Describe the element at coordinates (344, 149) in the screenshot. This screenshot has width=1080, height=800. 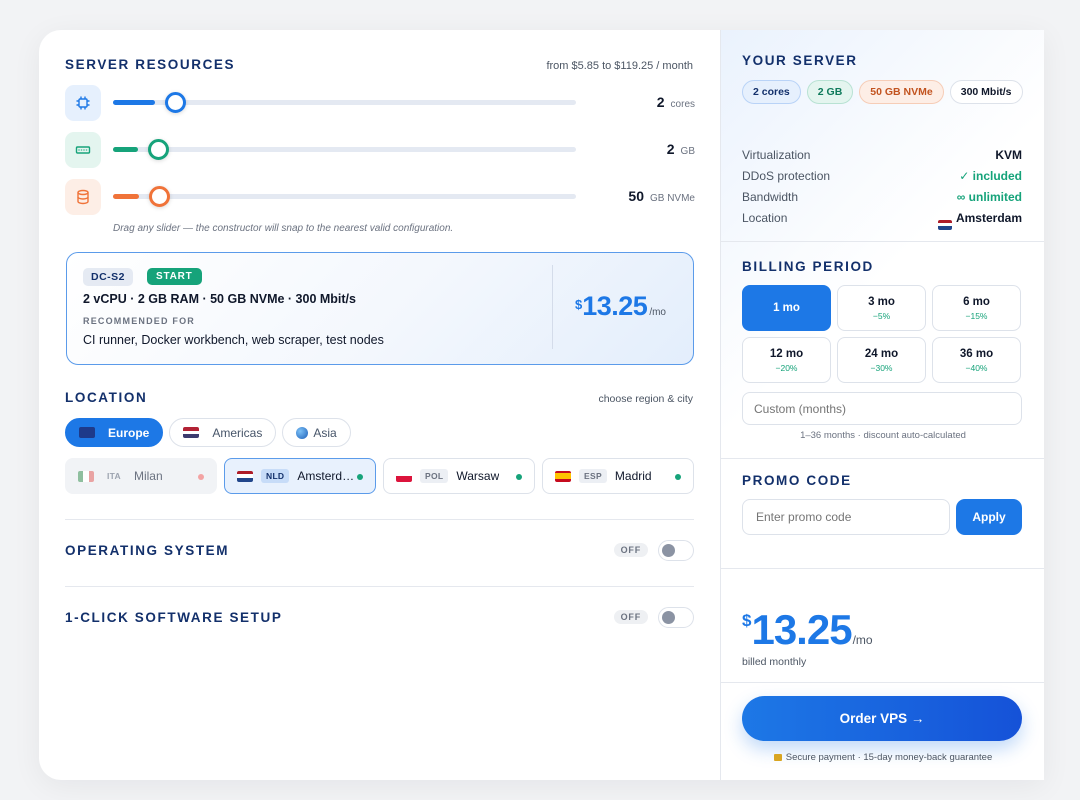
I see `ram-slider` at that location.